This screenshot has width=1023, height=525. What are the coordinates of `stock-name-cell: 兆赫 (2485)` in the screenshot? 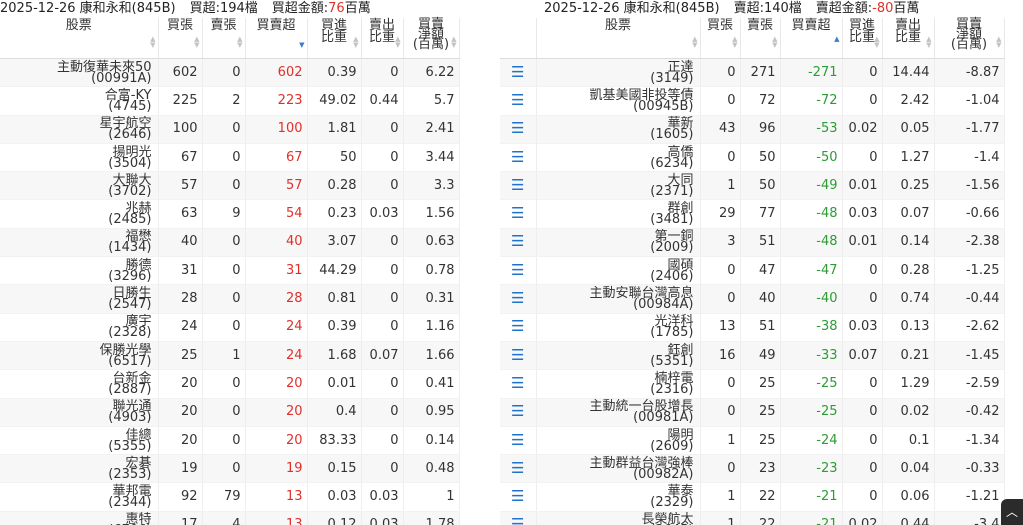 It's located at (79, 214).